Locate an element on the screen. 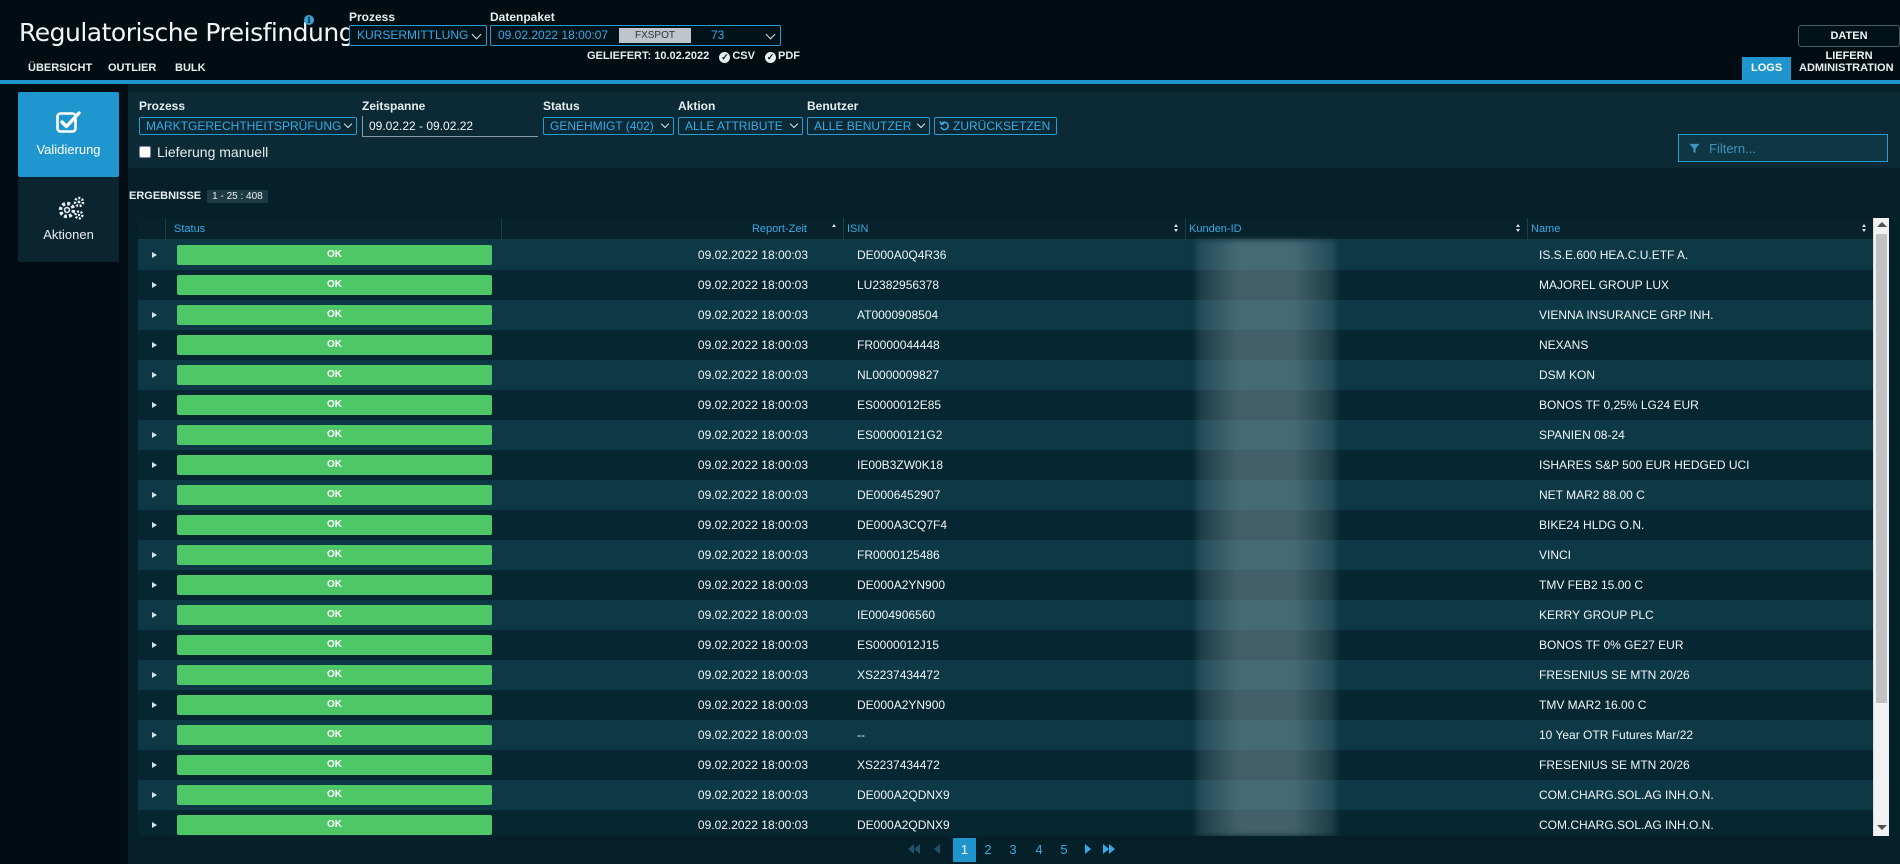 The width and height of the screenshot is (1900, 864). undo-icon is located at coordinates (944, 126).